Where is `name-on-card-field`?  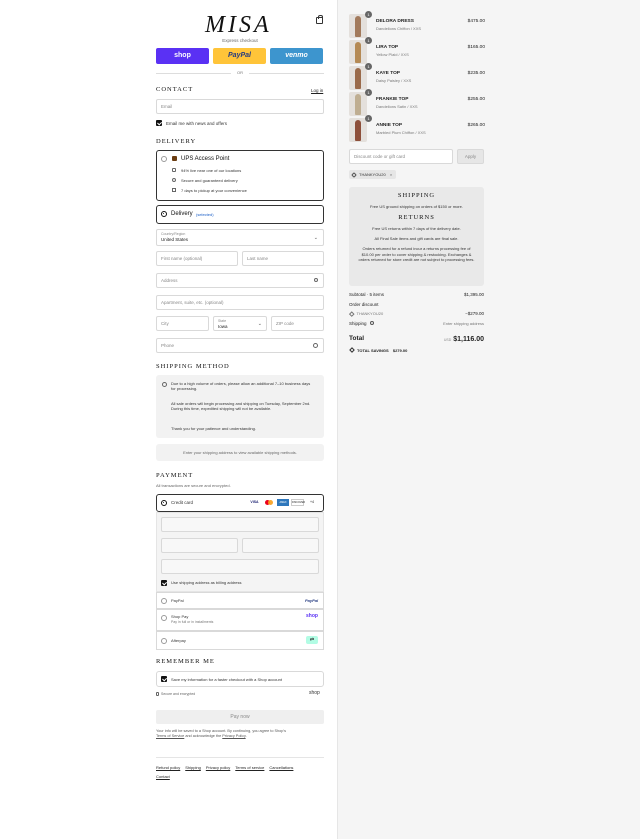
name-on-card-field is located at coordinates (240, 566).